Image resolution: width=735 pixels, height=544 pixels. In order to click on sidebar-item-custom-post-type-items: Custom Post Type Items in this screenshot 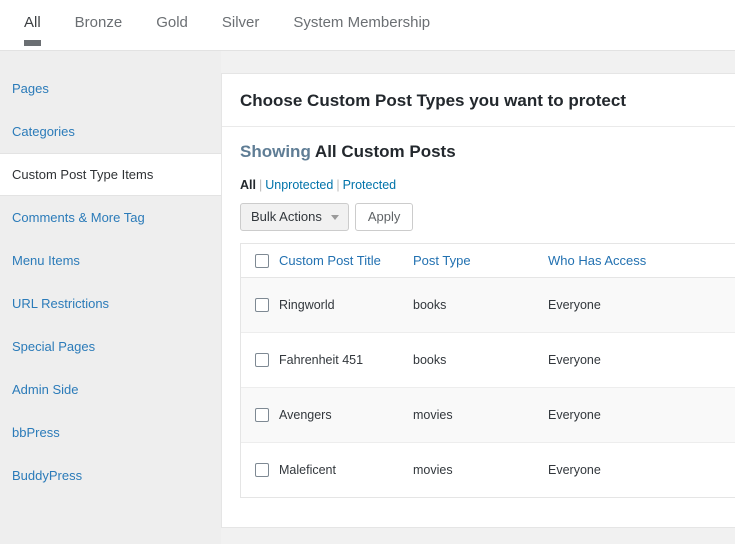, I will do `click(110, 174)`.